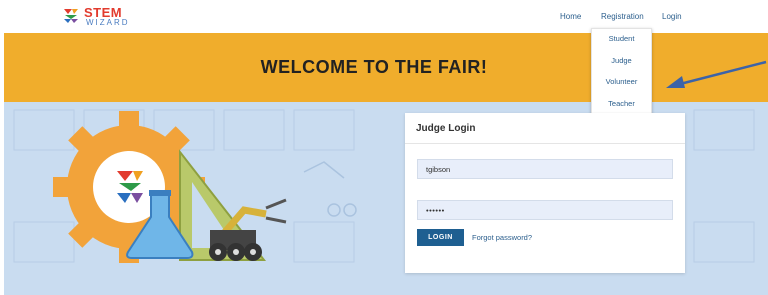 This screenshot has height=295, width=768. What do you see at coordinates (108, 22) in the screenshot?
I see `logo-text-wizard: WIZARD` at bounding box center [108, 22].